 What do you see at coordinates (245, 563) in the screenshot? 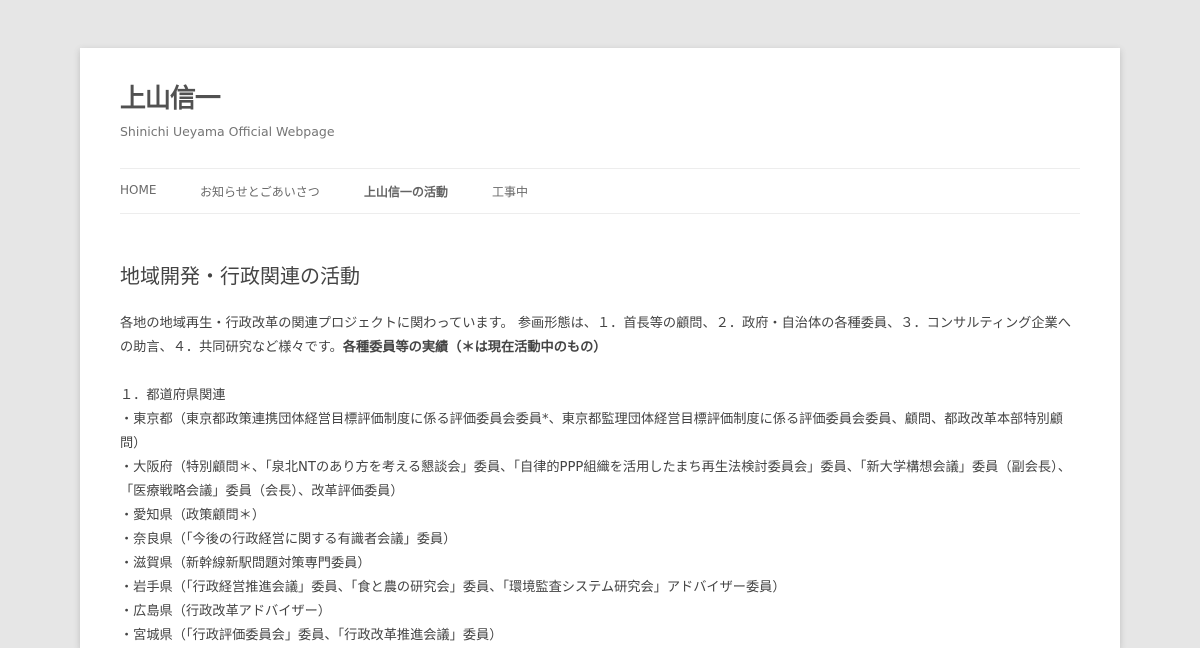
I see `list-item: ・滋賀県（新幹線新駅問題対策専門委員）` at bounding box center [245, 563].